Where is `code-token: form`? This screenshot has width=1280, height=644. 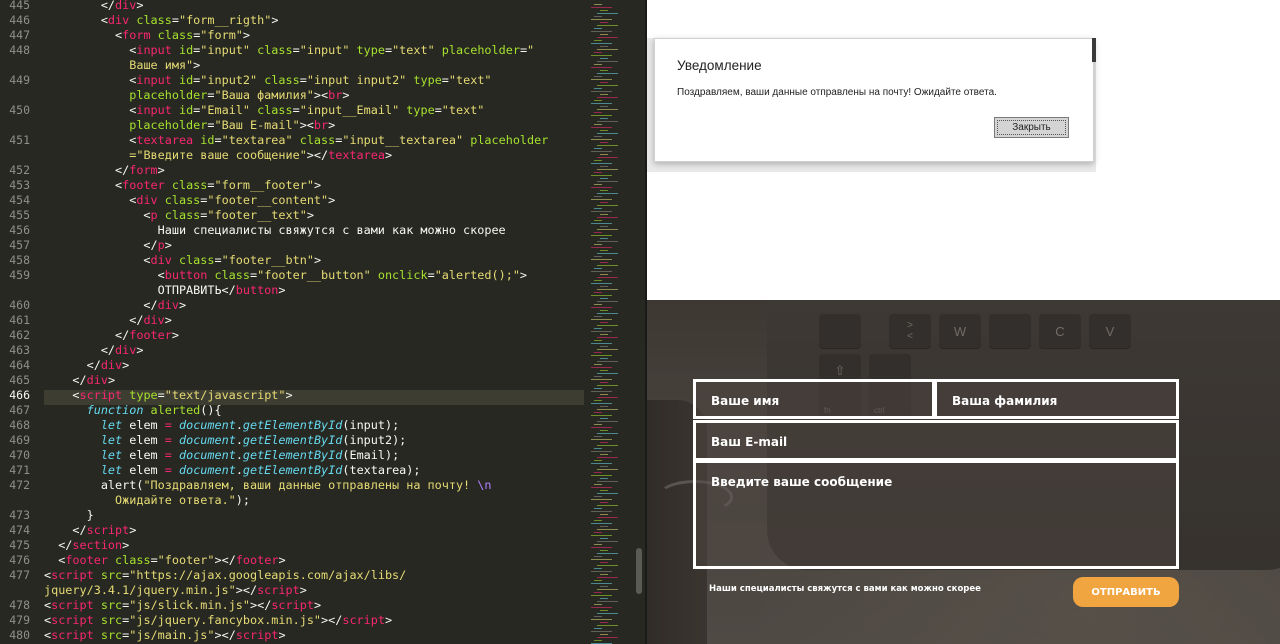
code-token: form is located at coordinates (136, 35).